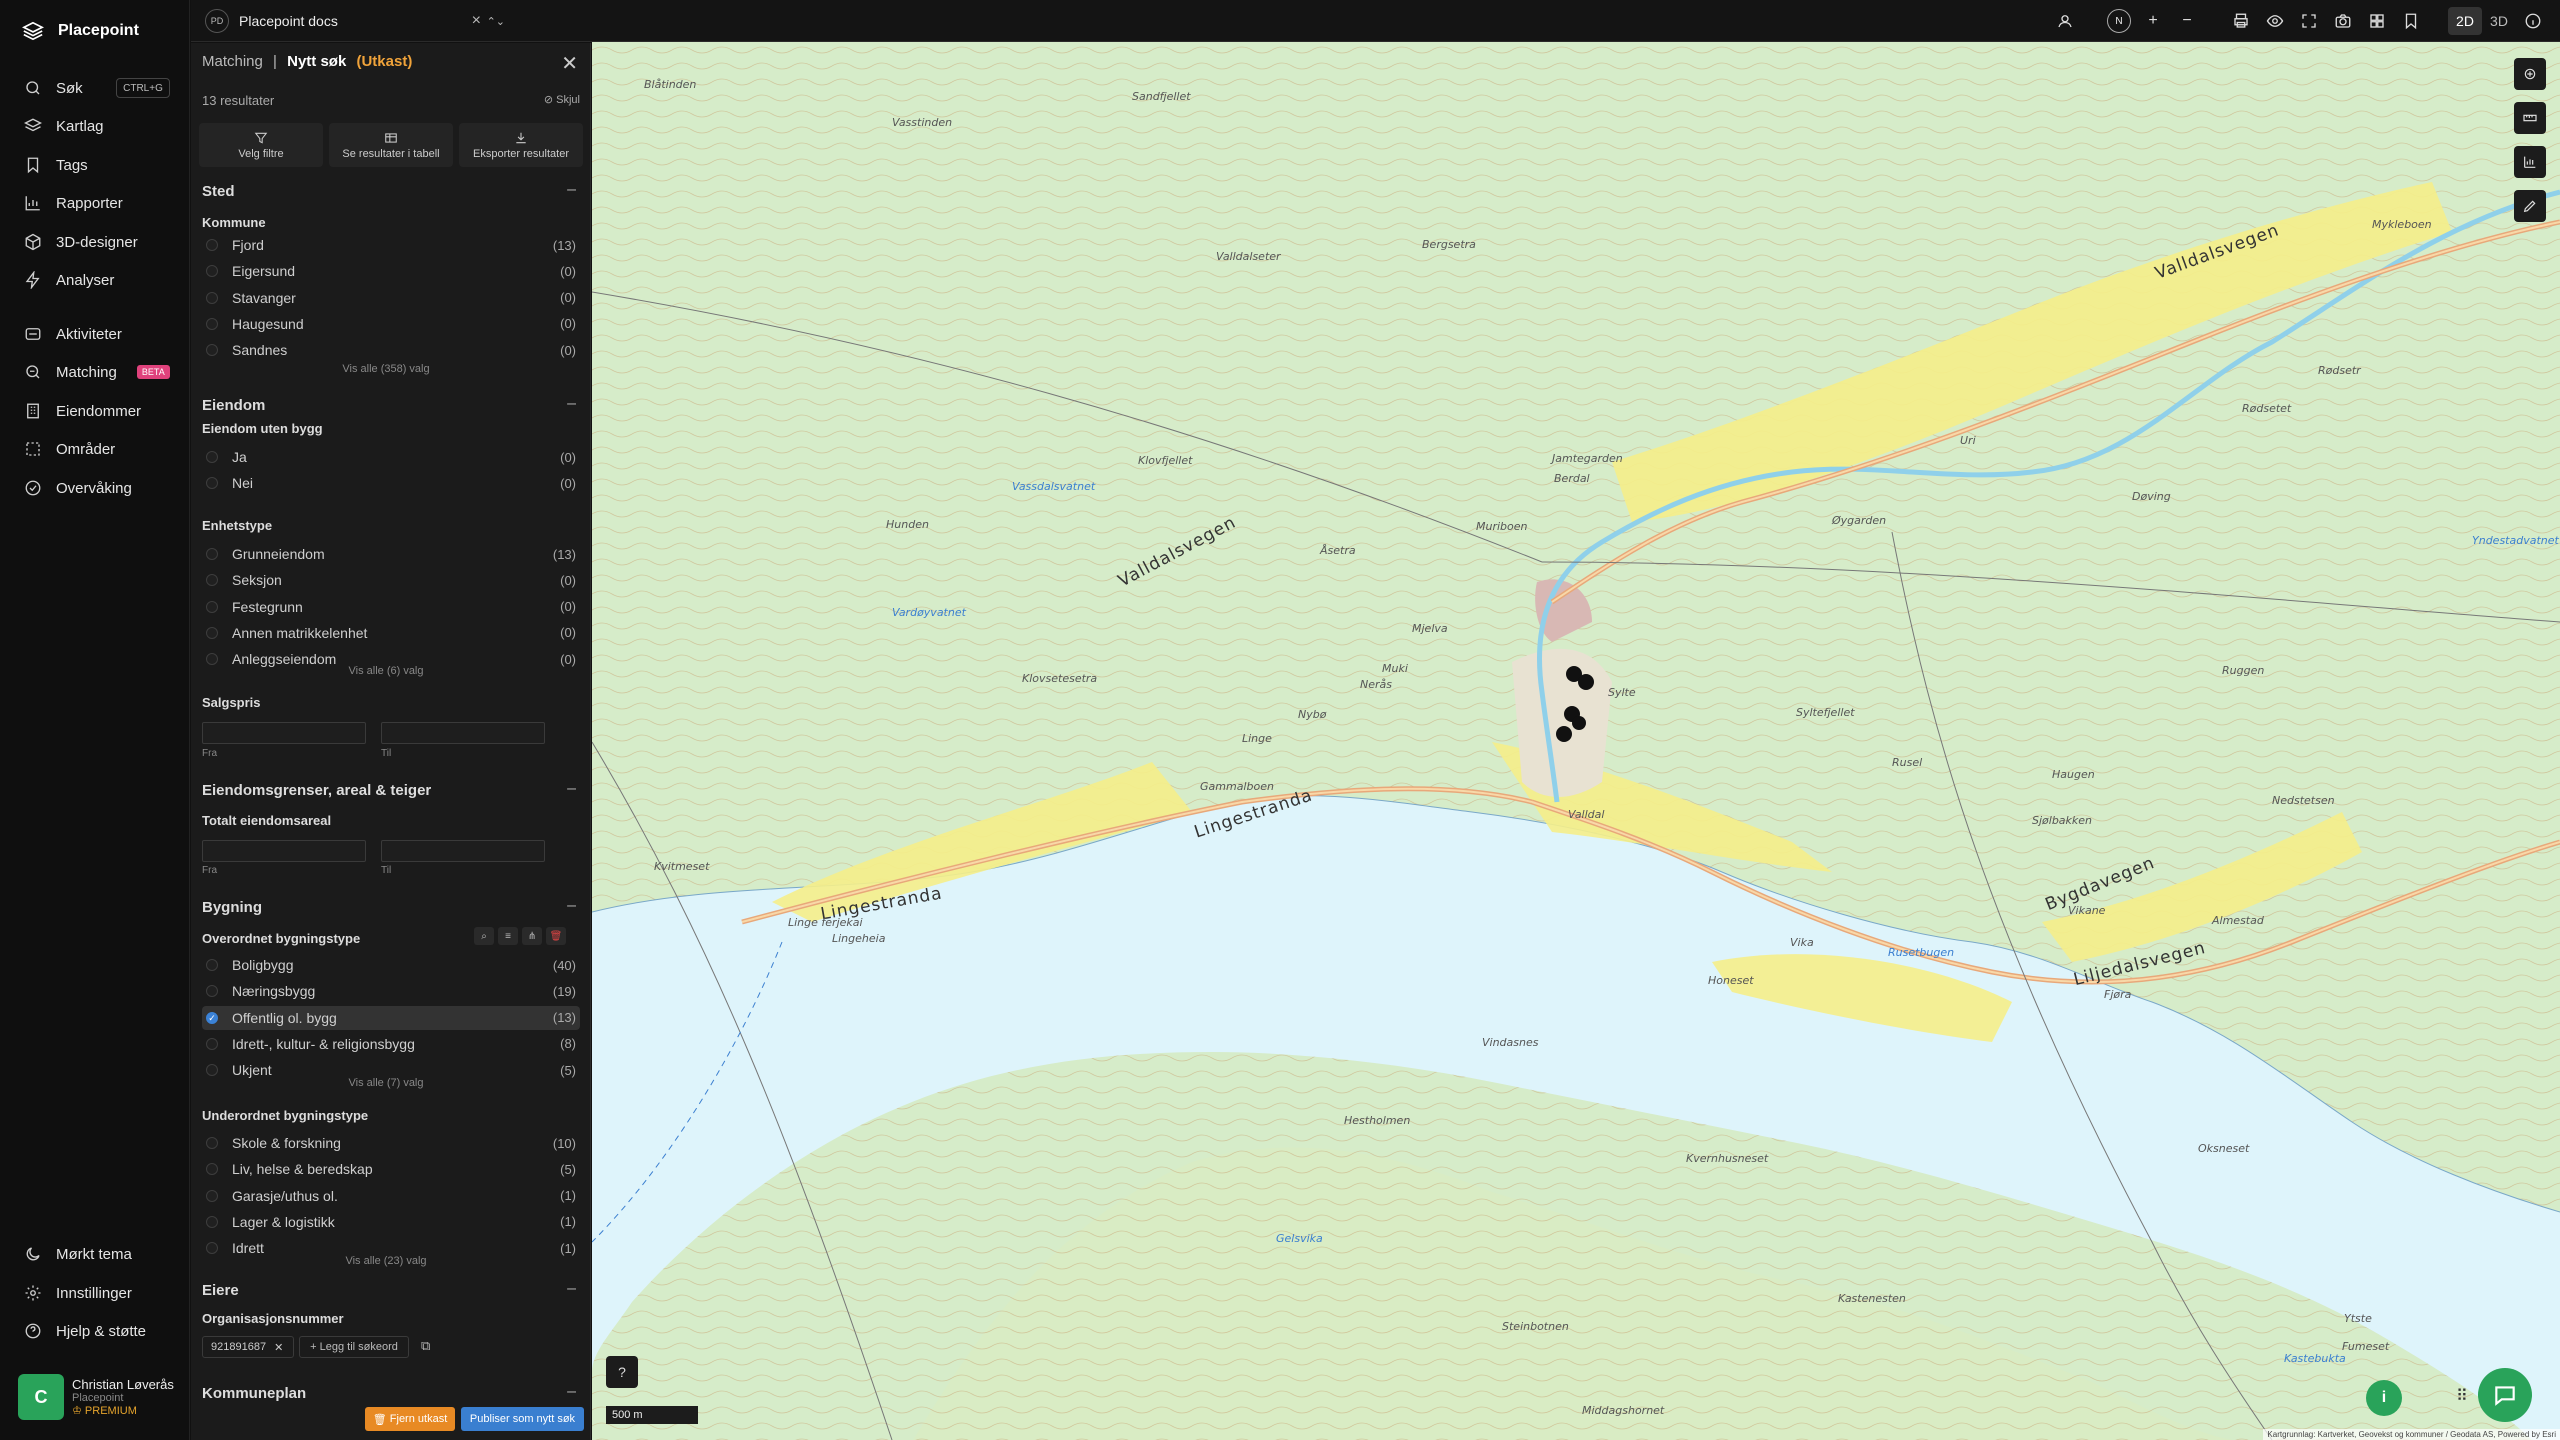  What do you see at coordinates (2343, 21) in the screenshot?
I see `camera-icon` at bounding box center [2343, 21].